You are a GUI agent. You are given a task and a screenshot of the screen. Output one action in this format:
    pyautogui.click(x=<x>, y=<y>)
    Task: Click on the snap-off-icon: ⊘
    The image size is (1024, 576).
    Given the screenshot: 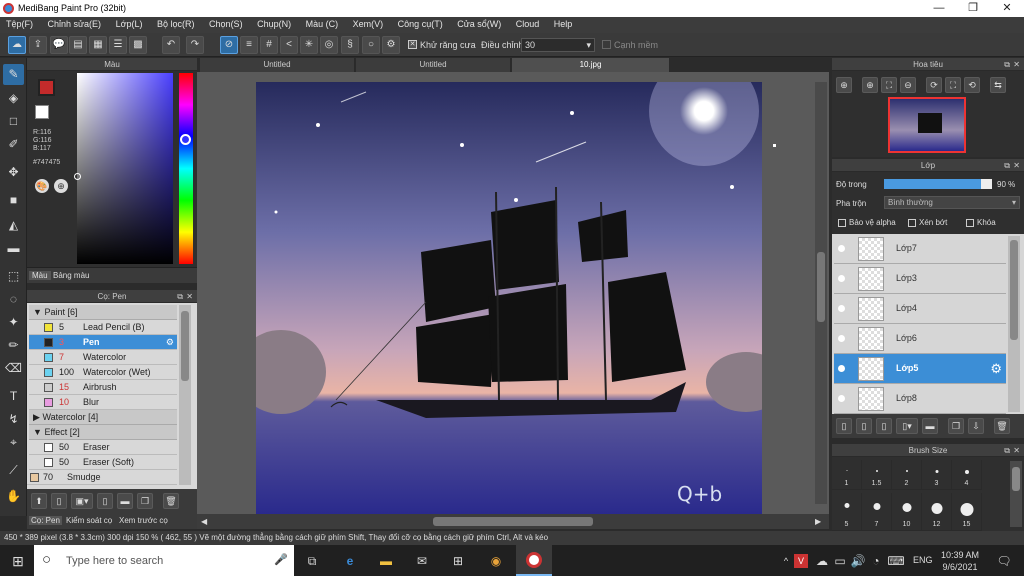 What is the action you would take?
    pyautogui.click(x=229, y=45)
    